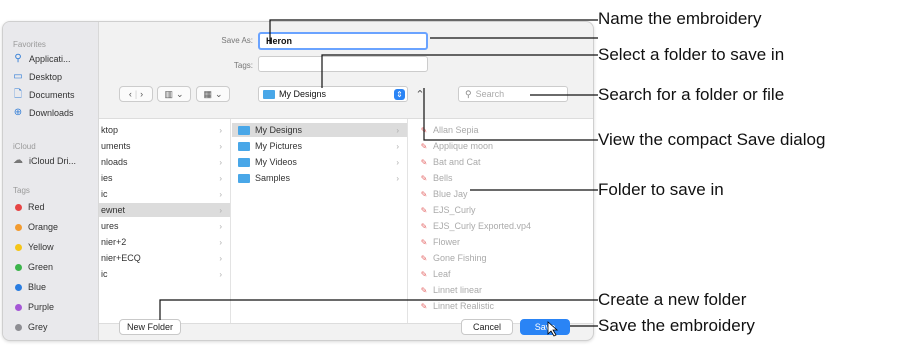 This screenshot has width=904, height=347. What do you see at coordinates (712, 139) in the screenshot?
I see `callout-compact: View the compact Save dialog` at bounding box center [712, 139].